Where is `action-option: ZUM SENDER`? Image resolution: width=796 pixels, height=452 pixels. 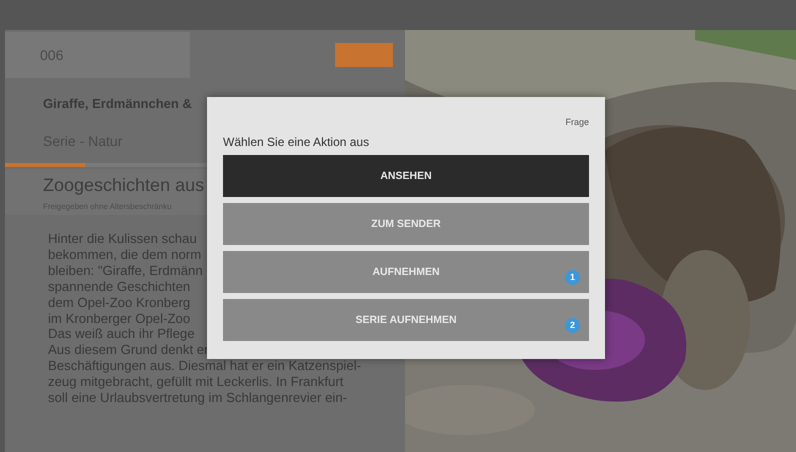
action-option: ZUM SENDER is located at coordinates (406, 224).